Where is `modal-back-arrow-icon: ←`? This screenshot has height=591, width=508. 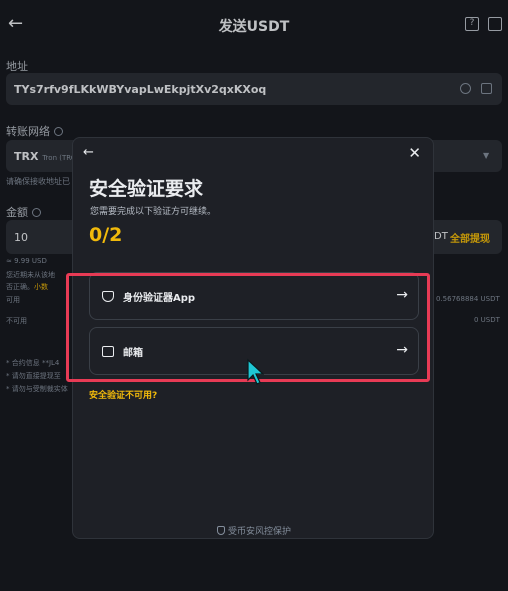
modal-back-arrow-icon: ← is located at coordinates (88, 152).